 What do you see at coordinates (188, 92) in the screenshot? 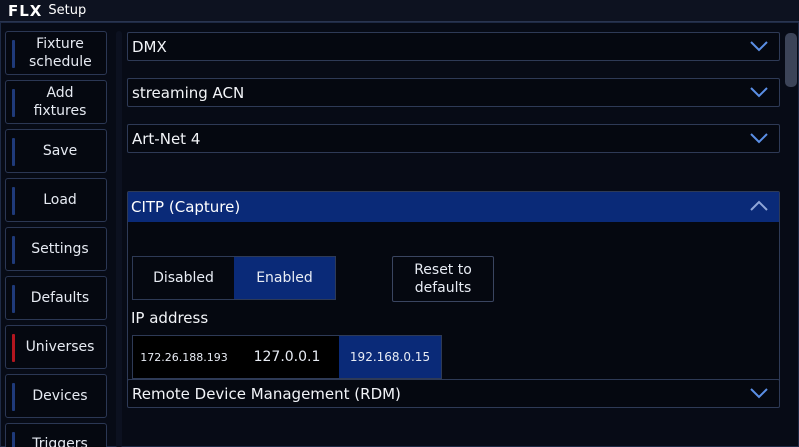
I see `section-title: streaming ACN` at bounding box center [188, 92].